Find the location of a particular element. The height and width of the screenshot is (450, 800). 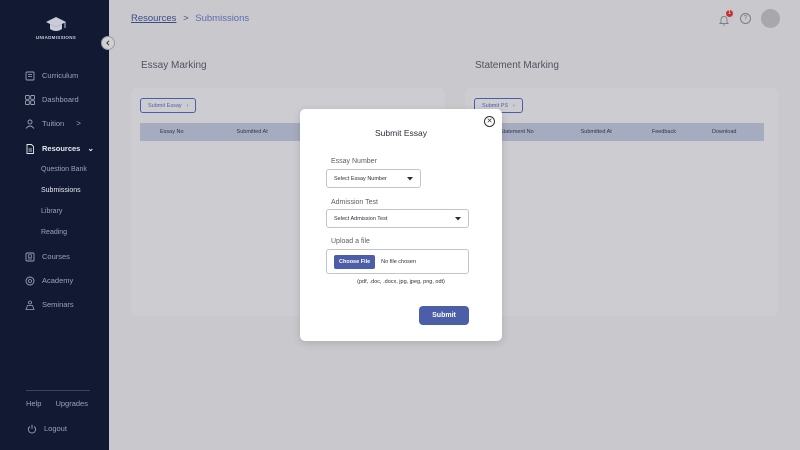

logout-label: Logout is located at coordinates (55, 428).